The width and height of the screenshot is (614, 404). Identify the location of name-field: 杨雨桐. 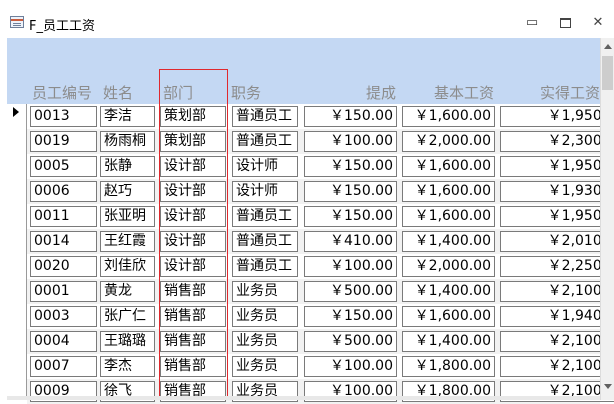
(127, 141).